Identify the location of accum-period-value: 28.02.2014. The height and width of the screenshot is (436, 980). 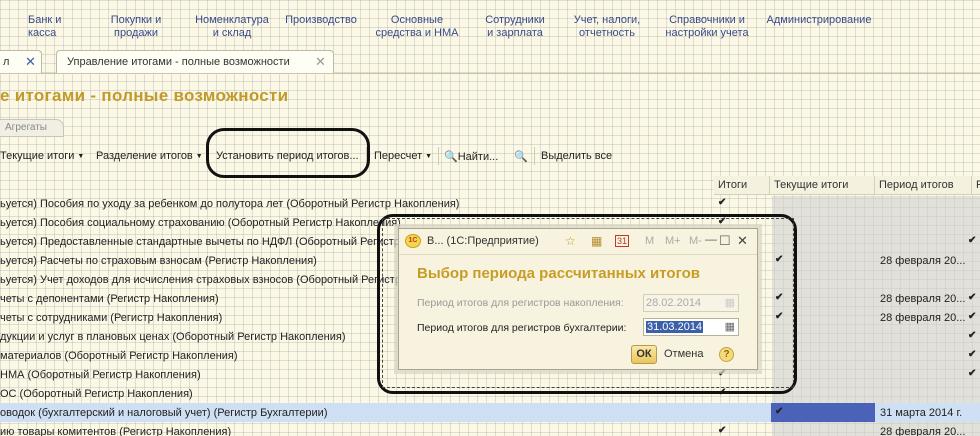
(674, 303).